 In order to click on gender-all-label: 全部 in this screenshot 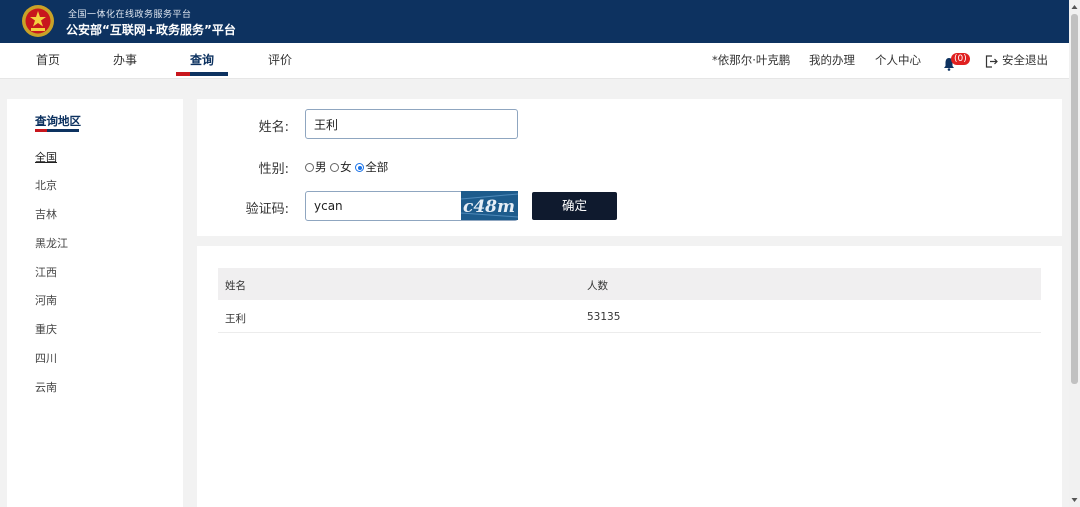, I will do `click(376, 167)`.